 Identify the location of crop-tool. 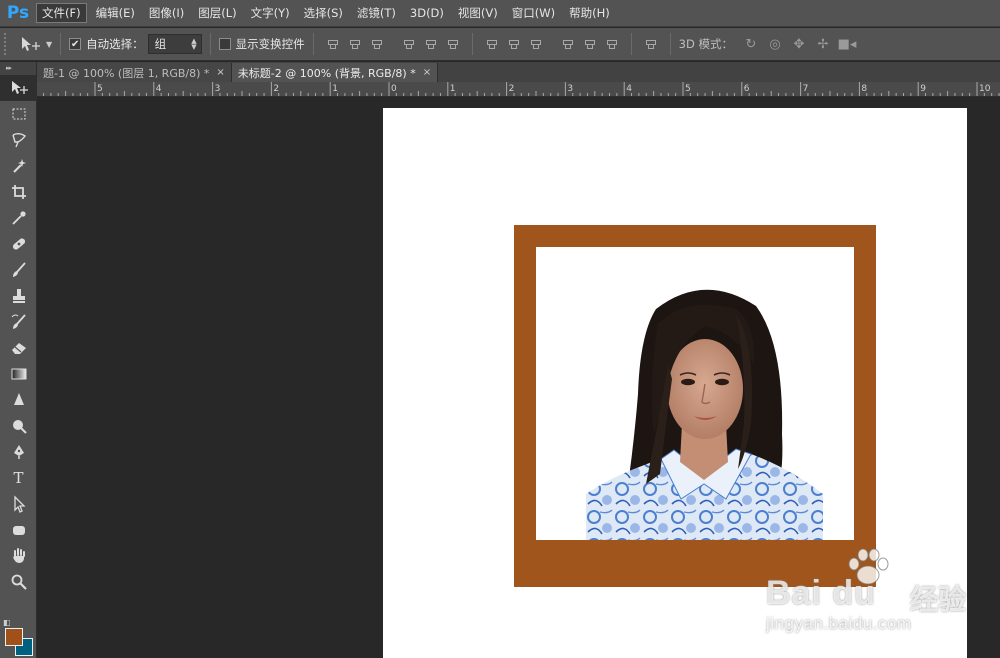
(18, 192).